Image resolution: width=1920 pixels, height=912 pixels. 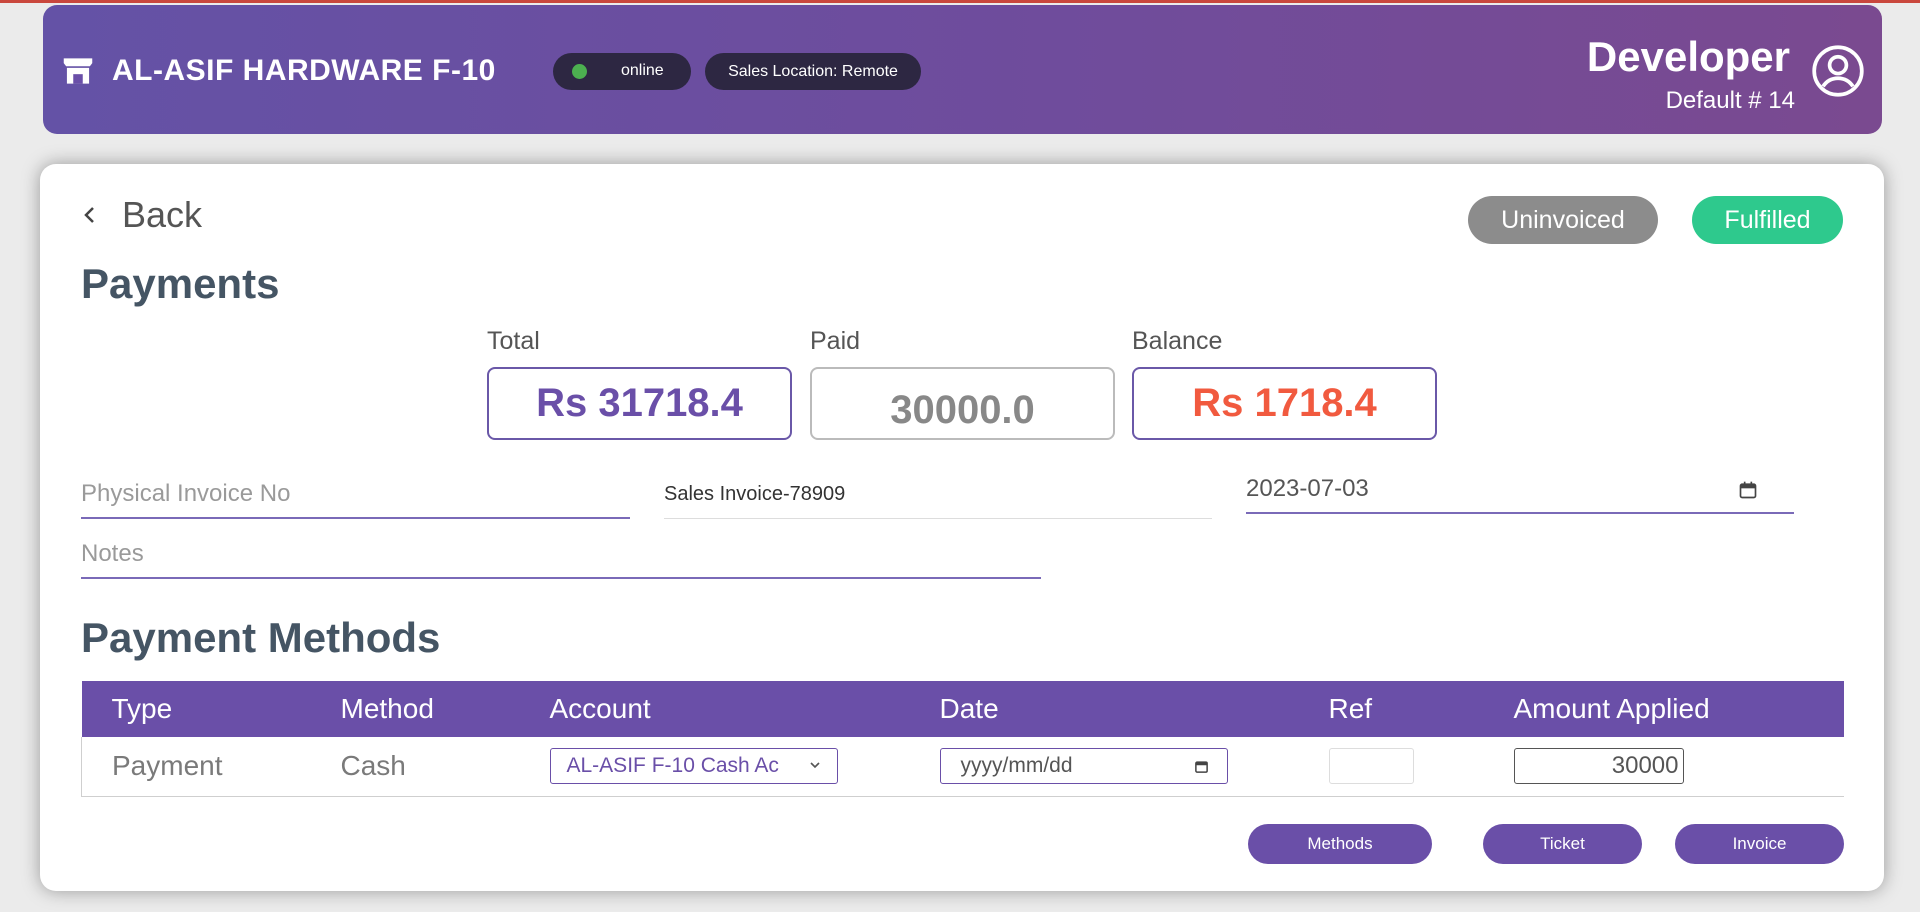 I want to click on invoice-button: Invoice, so click(x=1759, y=844).